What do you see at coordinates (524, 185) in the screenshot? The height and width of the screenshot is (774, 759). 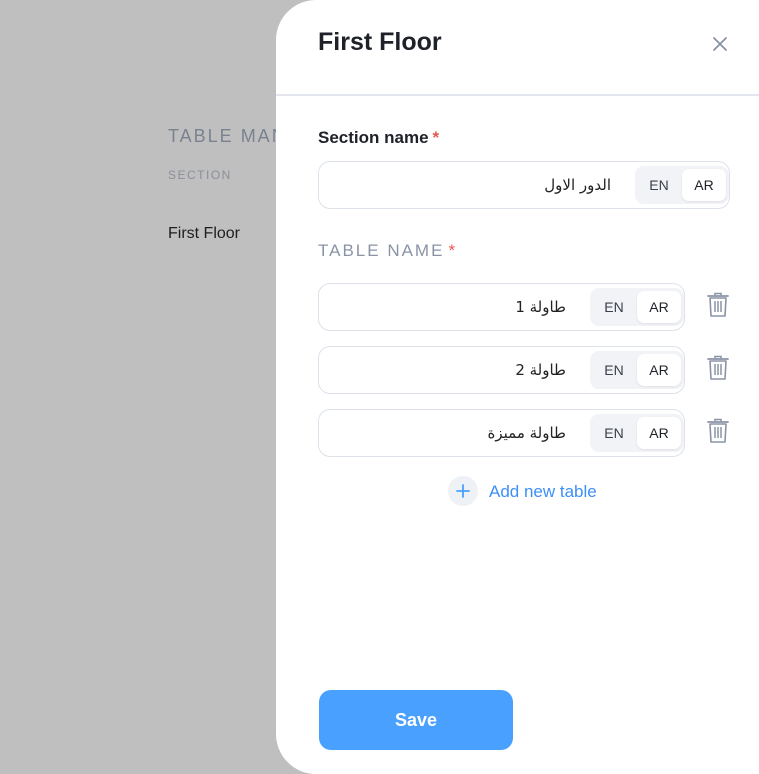 I see `section-name-field: الدور الاول EN AR` at bounding box center [524, 185].